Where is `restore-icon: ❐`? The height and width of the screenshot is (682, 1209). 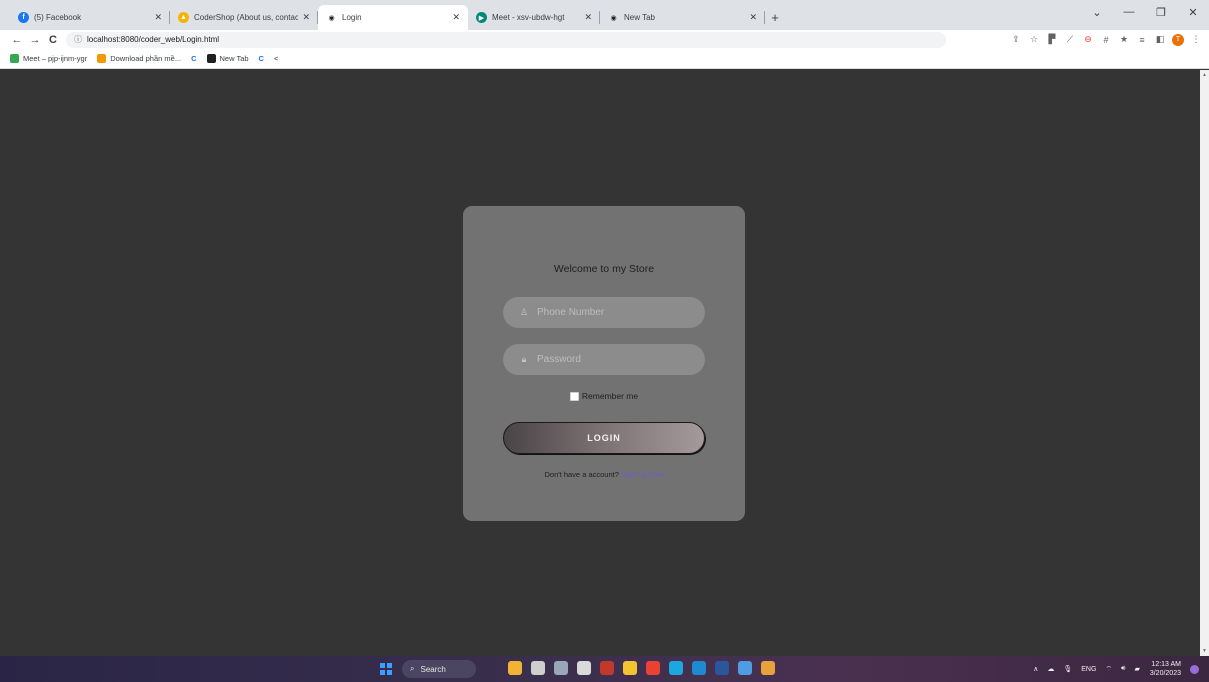 restore-icon: ❐ is located at coordinates (1161, 12).